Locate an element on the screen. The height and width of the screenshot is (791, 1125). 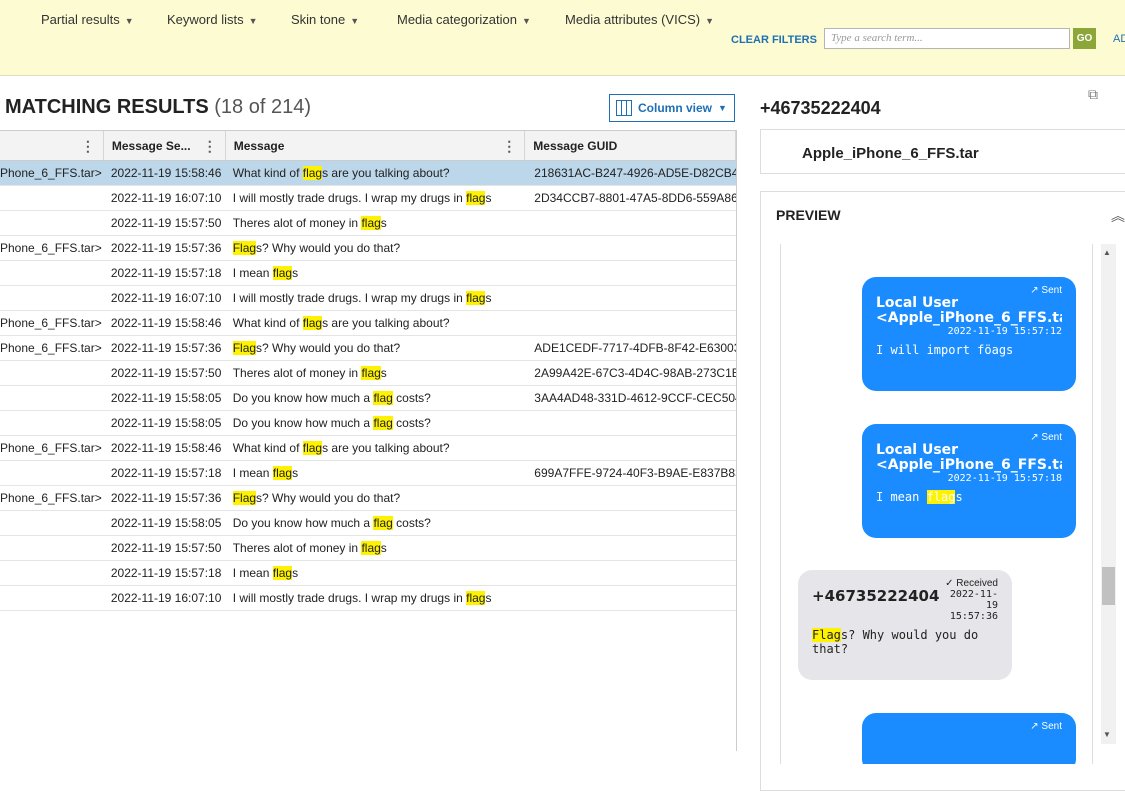
go-button: GO is located at coordinates (1084, 38).